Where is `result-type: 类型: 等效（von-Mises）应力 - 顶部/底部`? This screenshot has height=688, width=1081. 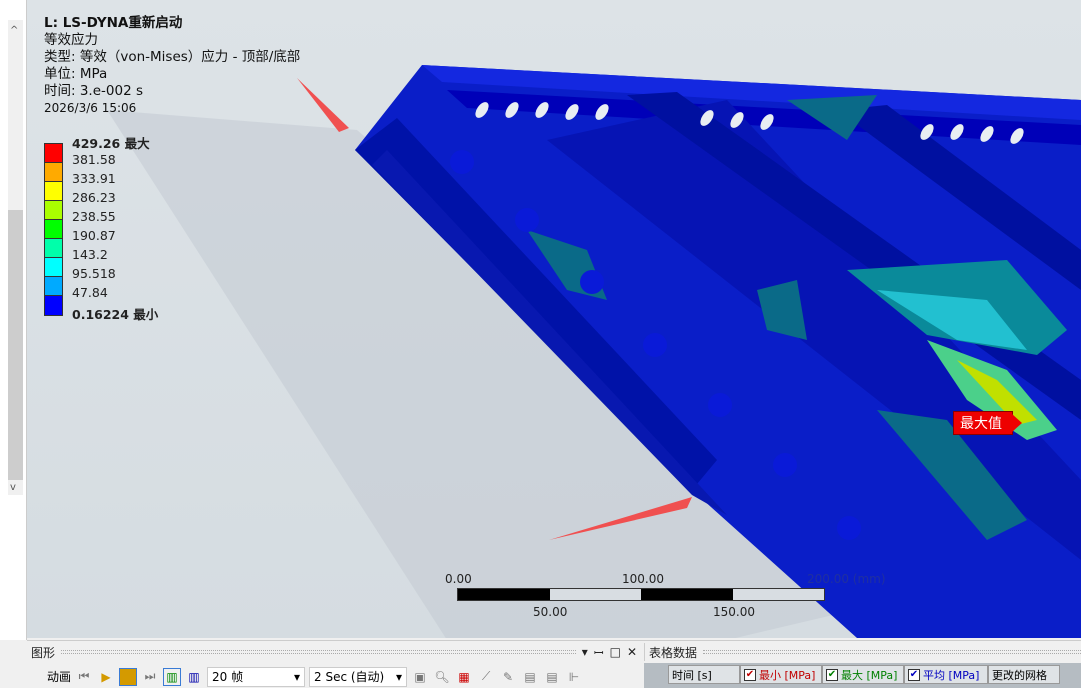 result-type: 类型: 等效（von-Mises）应力 - 顶部/底部 is located at coordinates (172, 57).